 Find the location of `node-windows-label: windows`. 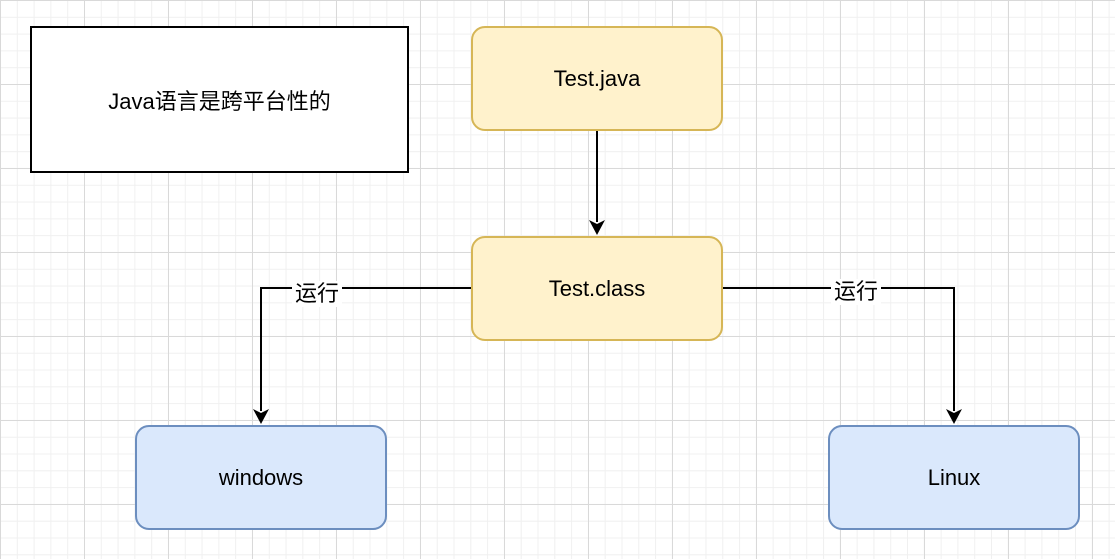

node-windows-label: windows is located at coordinates (261, 477).